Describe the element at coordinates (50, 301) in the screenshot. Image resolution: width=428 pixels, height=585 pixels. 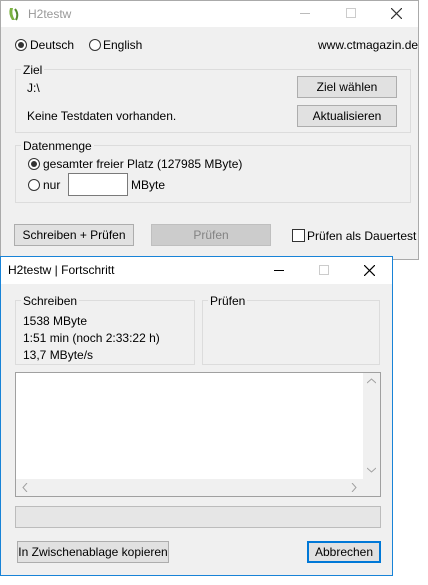
I see `write-legend: Schreiben` at that location.